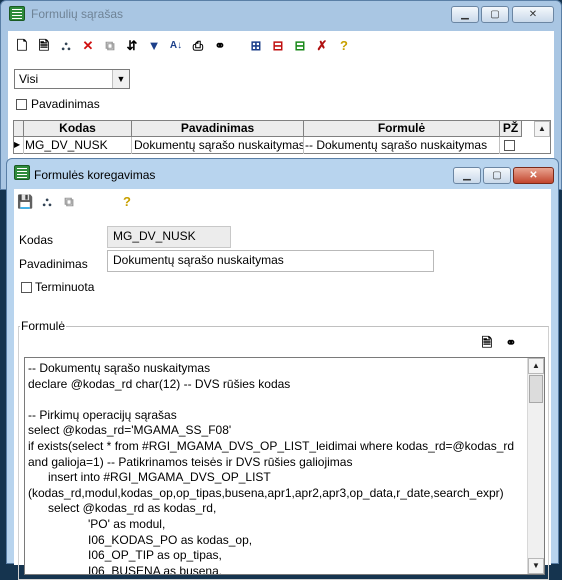 The image size is (562, 580). Describe the element at coordinates (95, 175) in the screenshot. I see `window-title: Formulės koregavimas` at that location.